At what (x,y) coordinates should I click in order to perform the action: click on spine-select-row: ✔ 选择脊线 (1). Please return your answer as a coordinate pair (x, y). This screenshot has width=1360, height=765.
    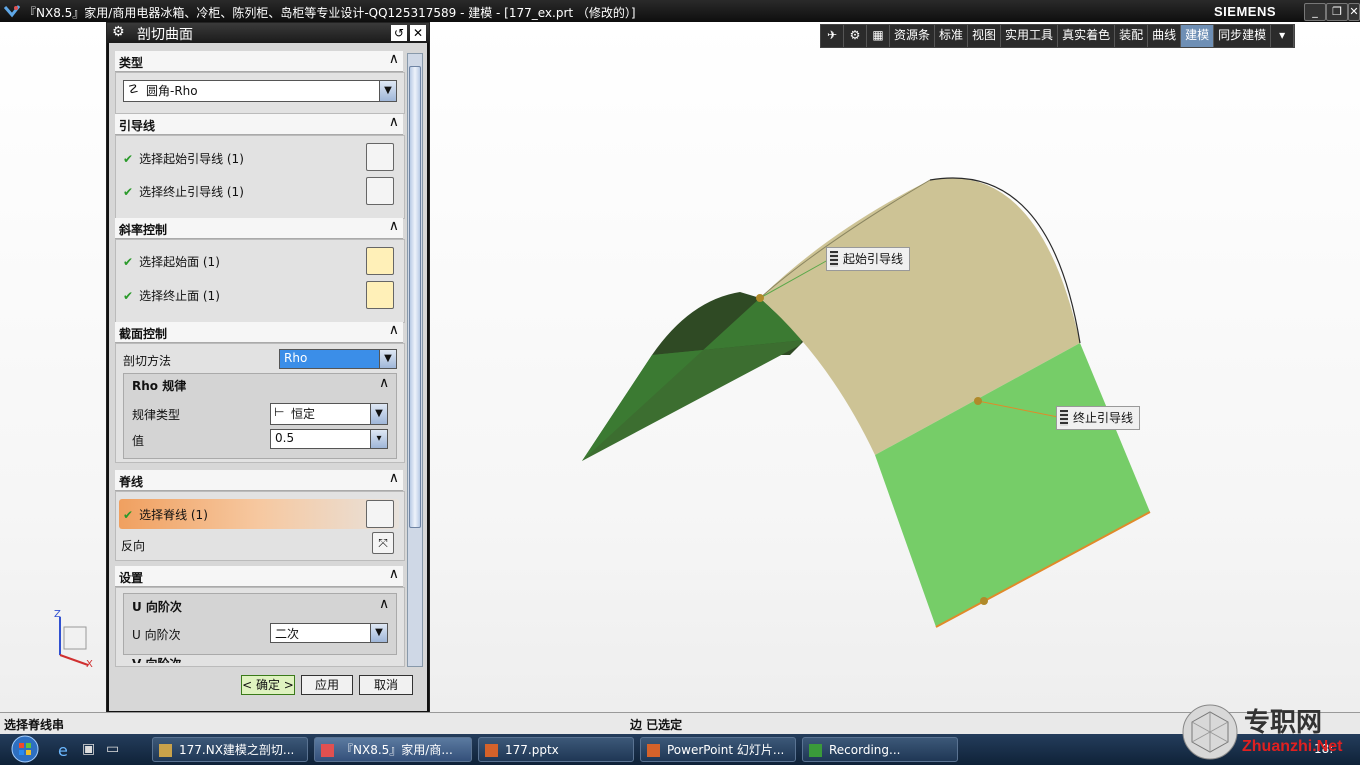
    Looking at the image, I should click on (165, 514).